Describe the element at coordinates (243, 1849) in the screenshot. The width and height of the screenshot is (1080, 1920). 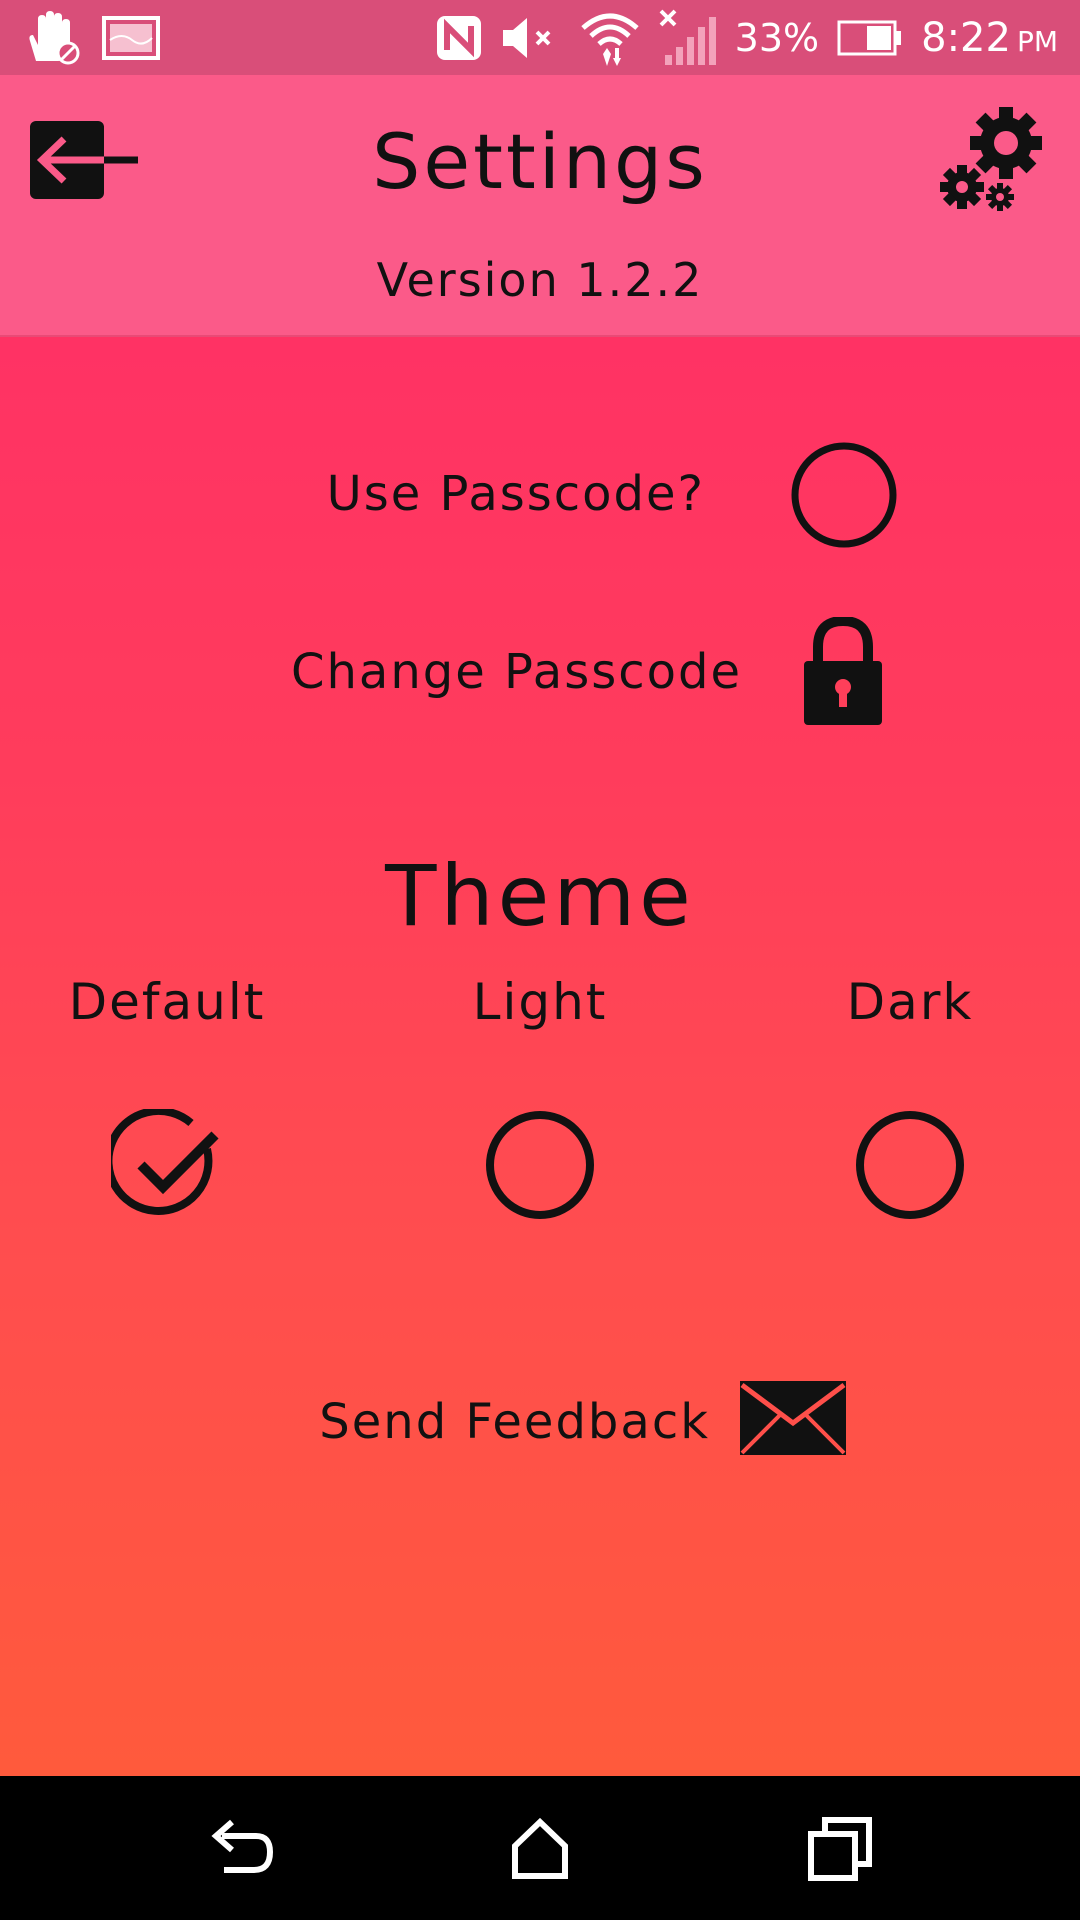
I see `back-nav-icon` at that location.